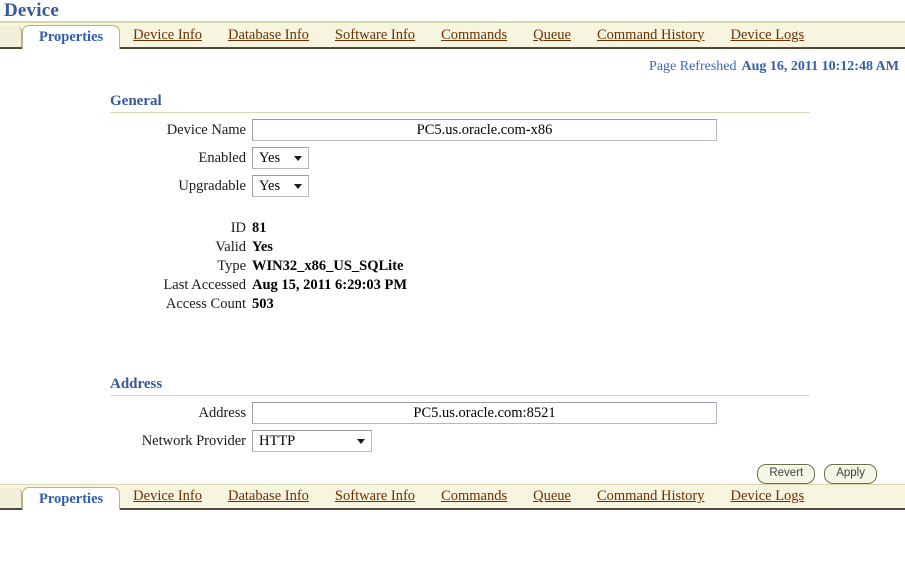  I want to click on section-address-title: Address, so click(136, 384).